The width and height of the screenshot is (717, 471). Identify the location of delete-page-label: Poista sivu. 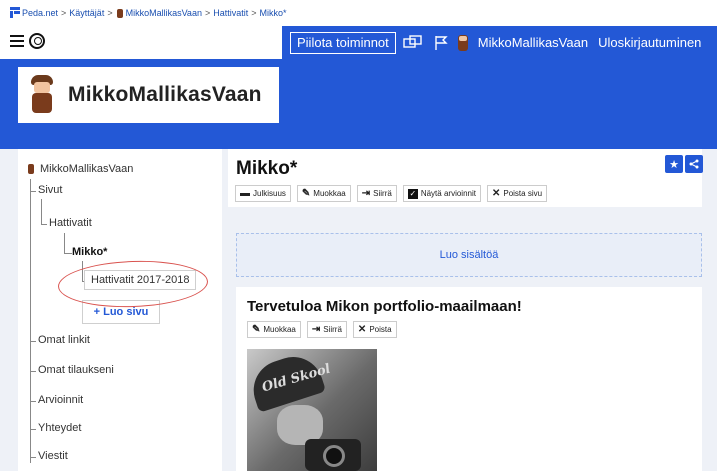
(523, 193).